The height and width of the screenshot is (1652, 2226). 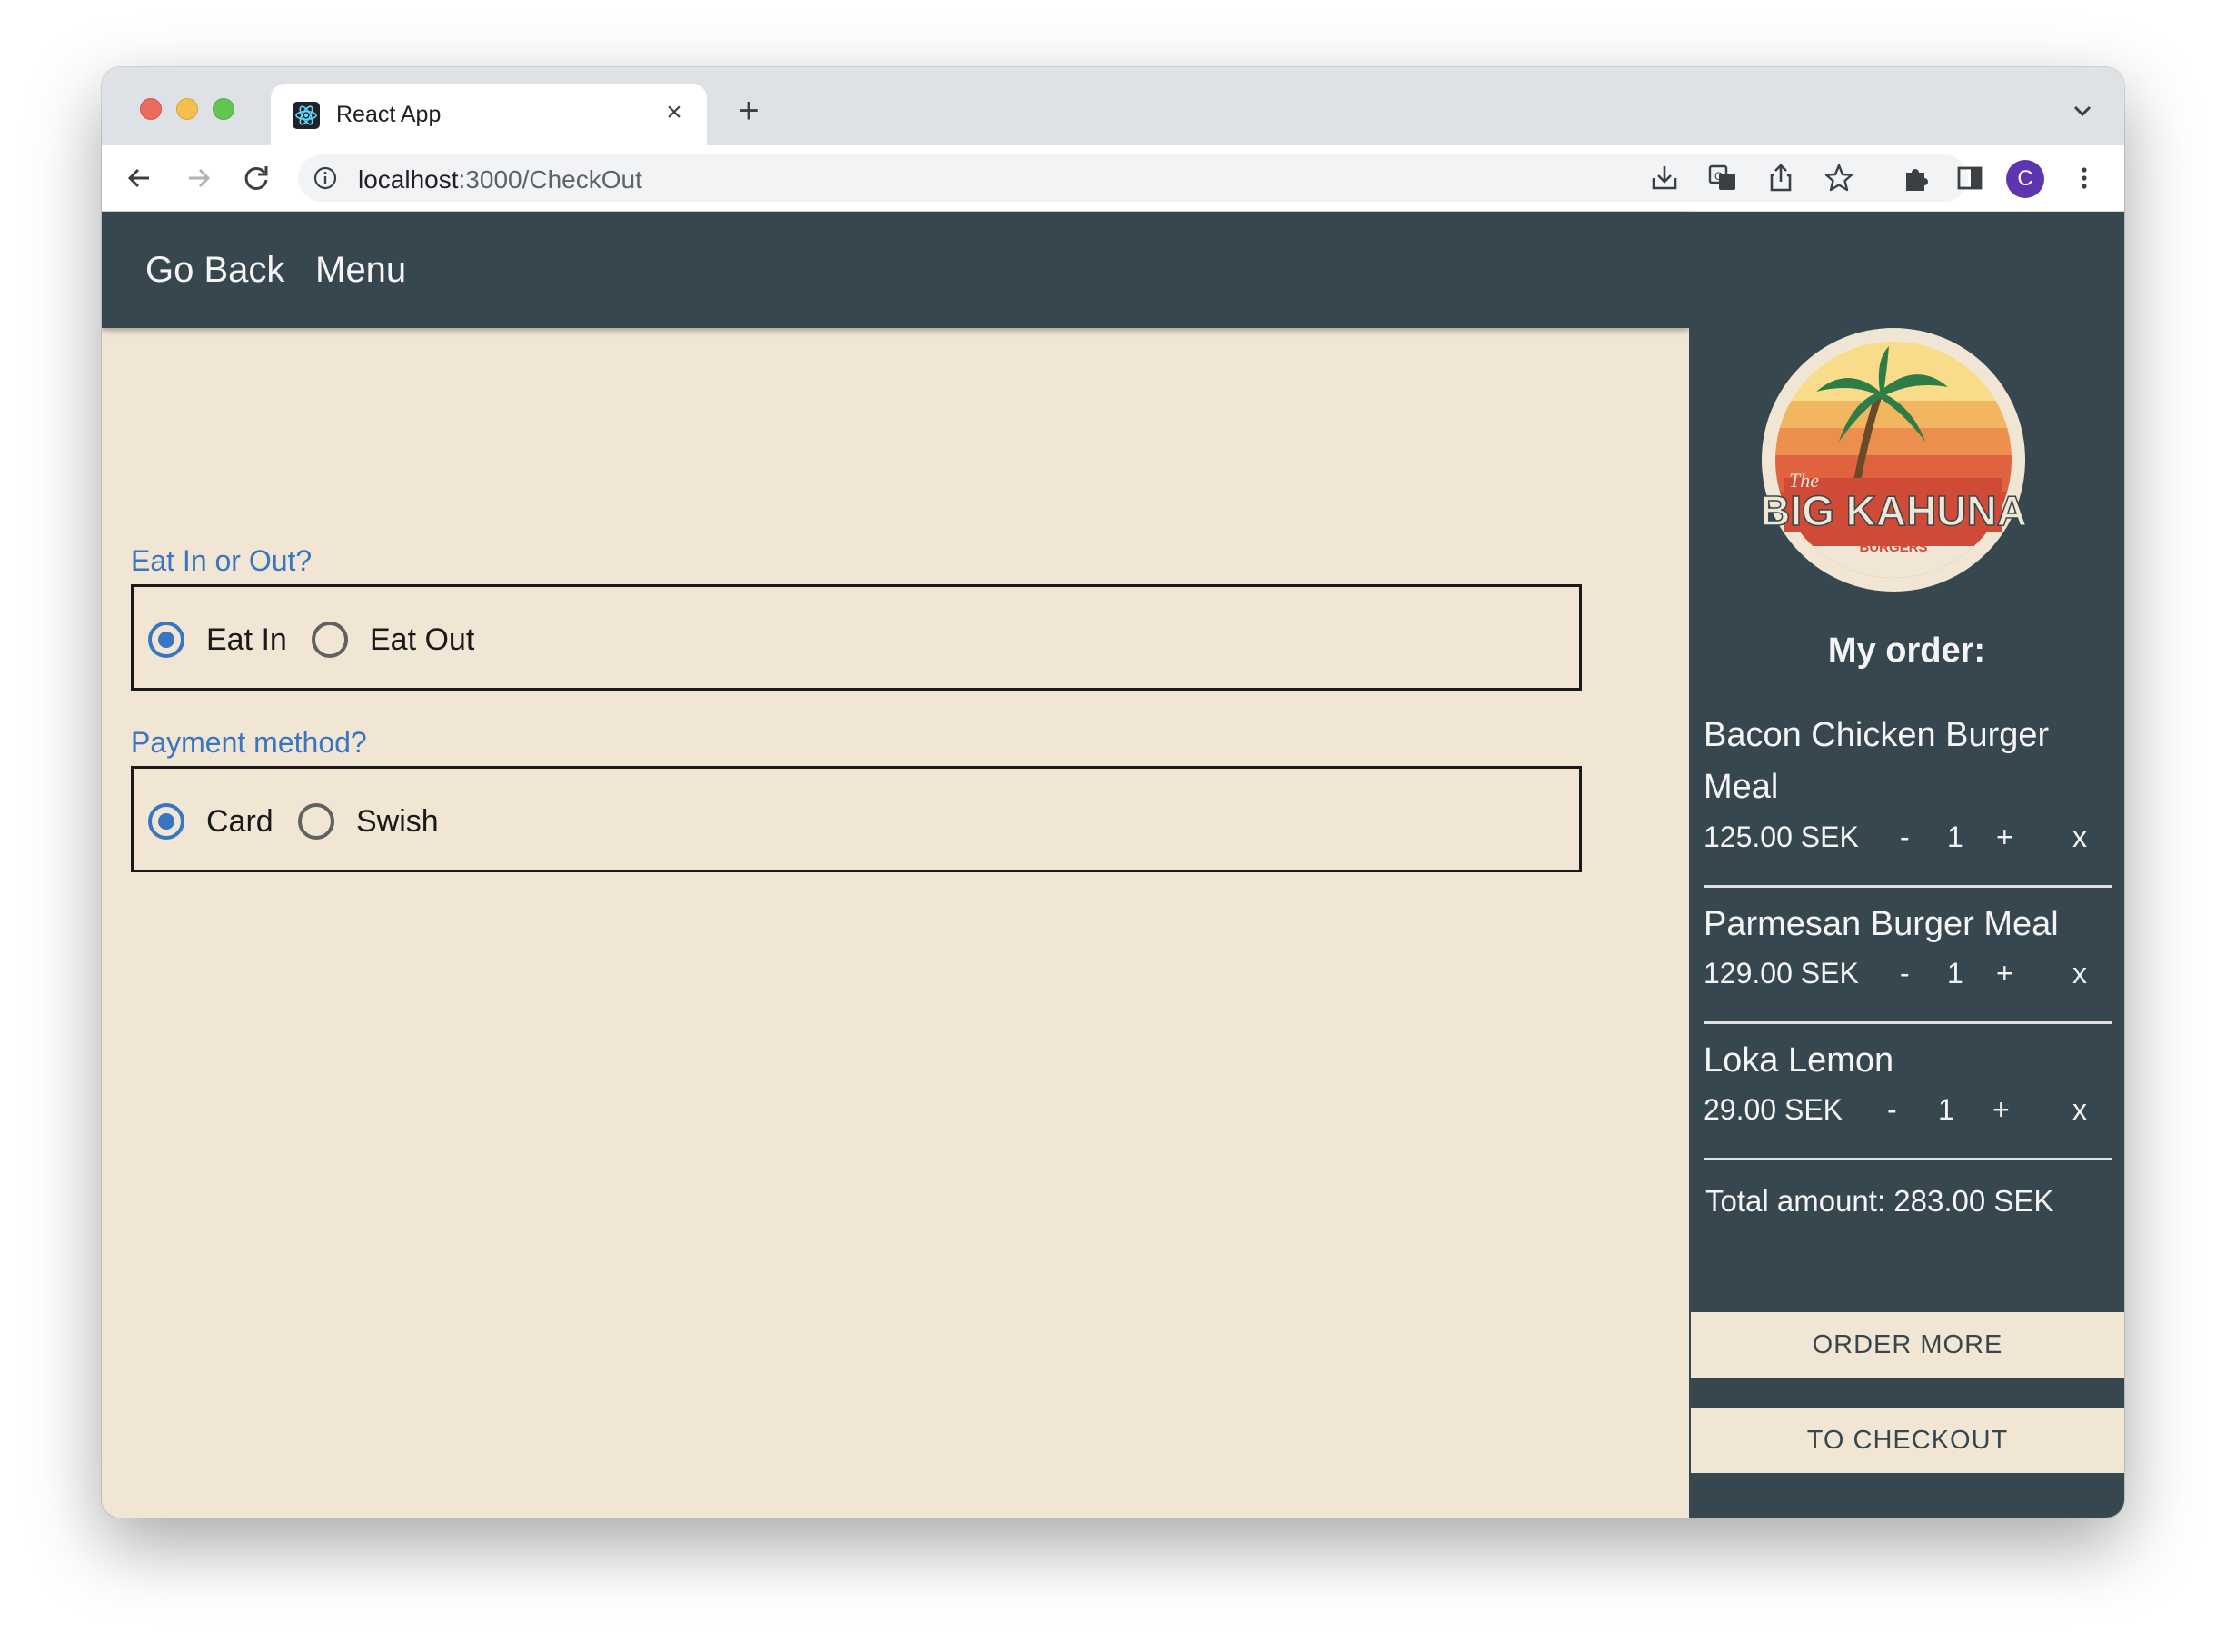 What do you see at coordinates (166, 640) in the screenshot?
I see `eat-in-radio` at bounding box center [166, 640].